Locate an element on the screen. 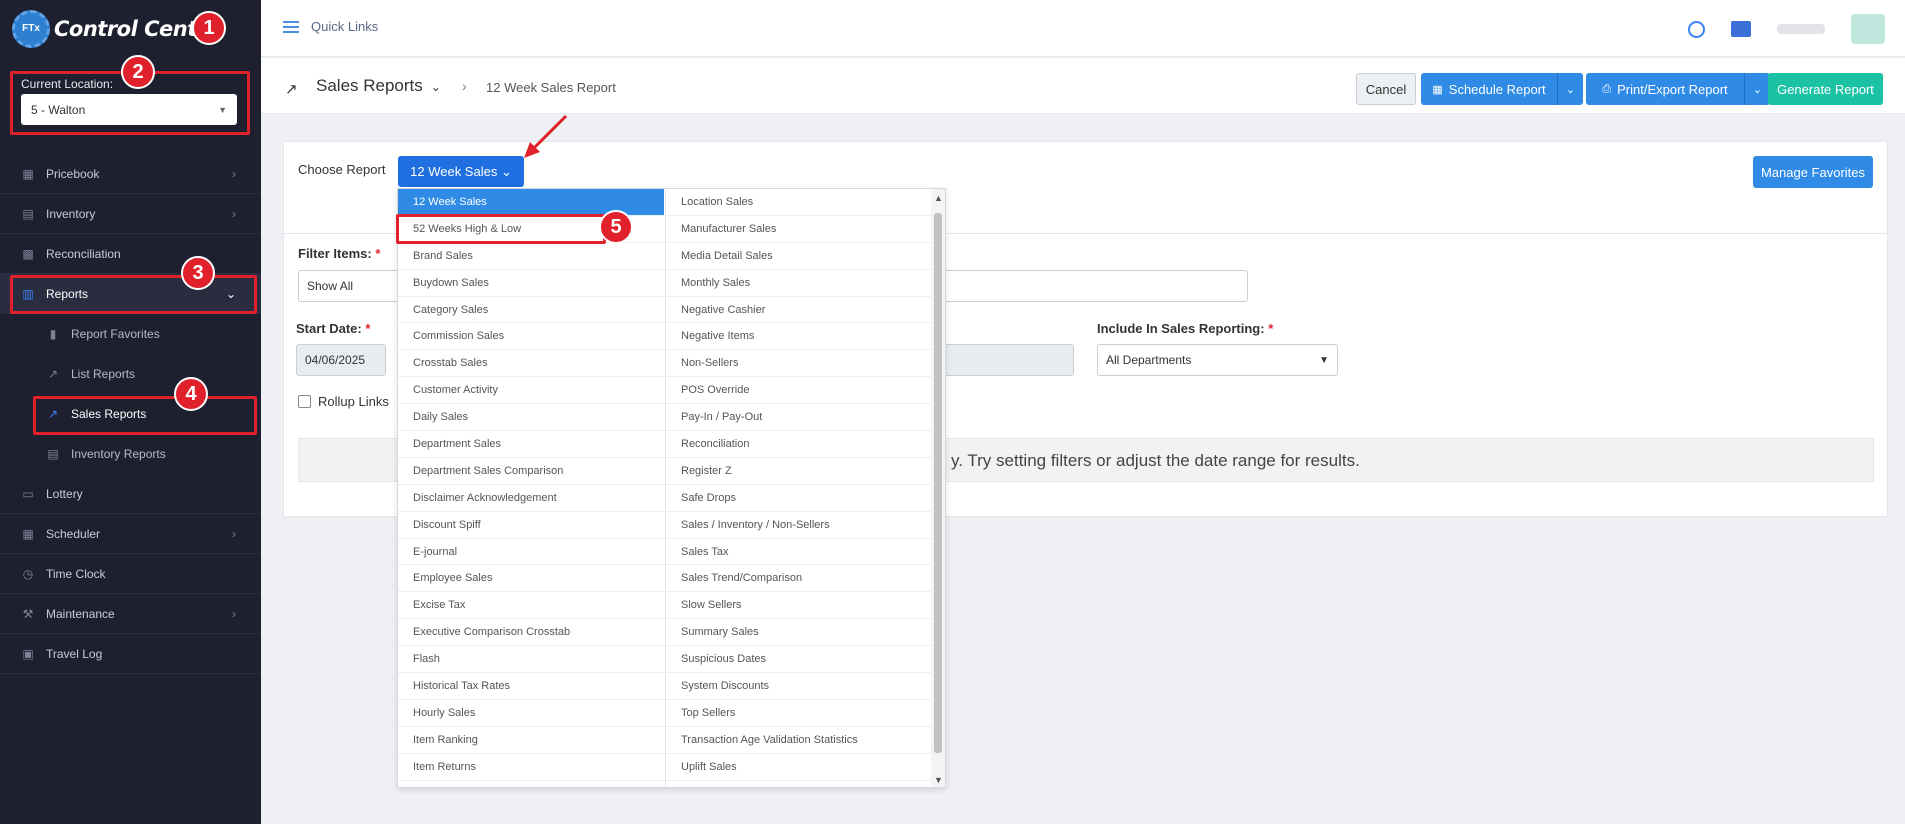  sidebar-item-lottery: ▭ Lottery is located at coordinates (130, 494).